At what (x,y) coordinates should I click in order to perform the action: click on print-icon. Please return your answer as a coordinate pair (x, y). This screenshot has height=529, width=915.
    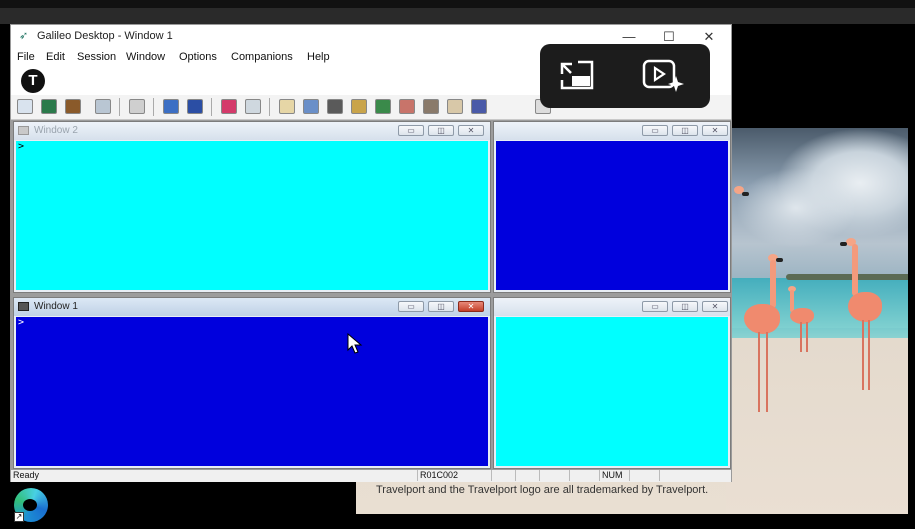
    Looking at the image, I should click on (137, 106).